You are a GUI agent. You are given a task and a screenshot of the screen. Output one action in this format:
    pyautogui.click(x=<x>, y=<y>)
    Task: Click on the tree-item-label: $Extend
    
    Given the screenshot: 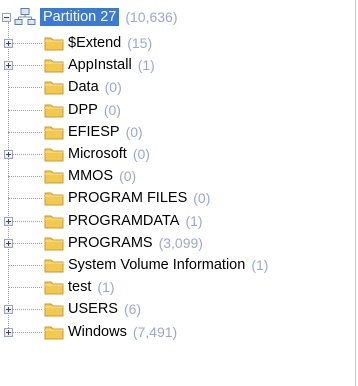 What is the action you would take?
    pyautogui.click(x=95, y=43)
    